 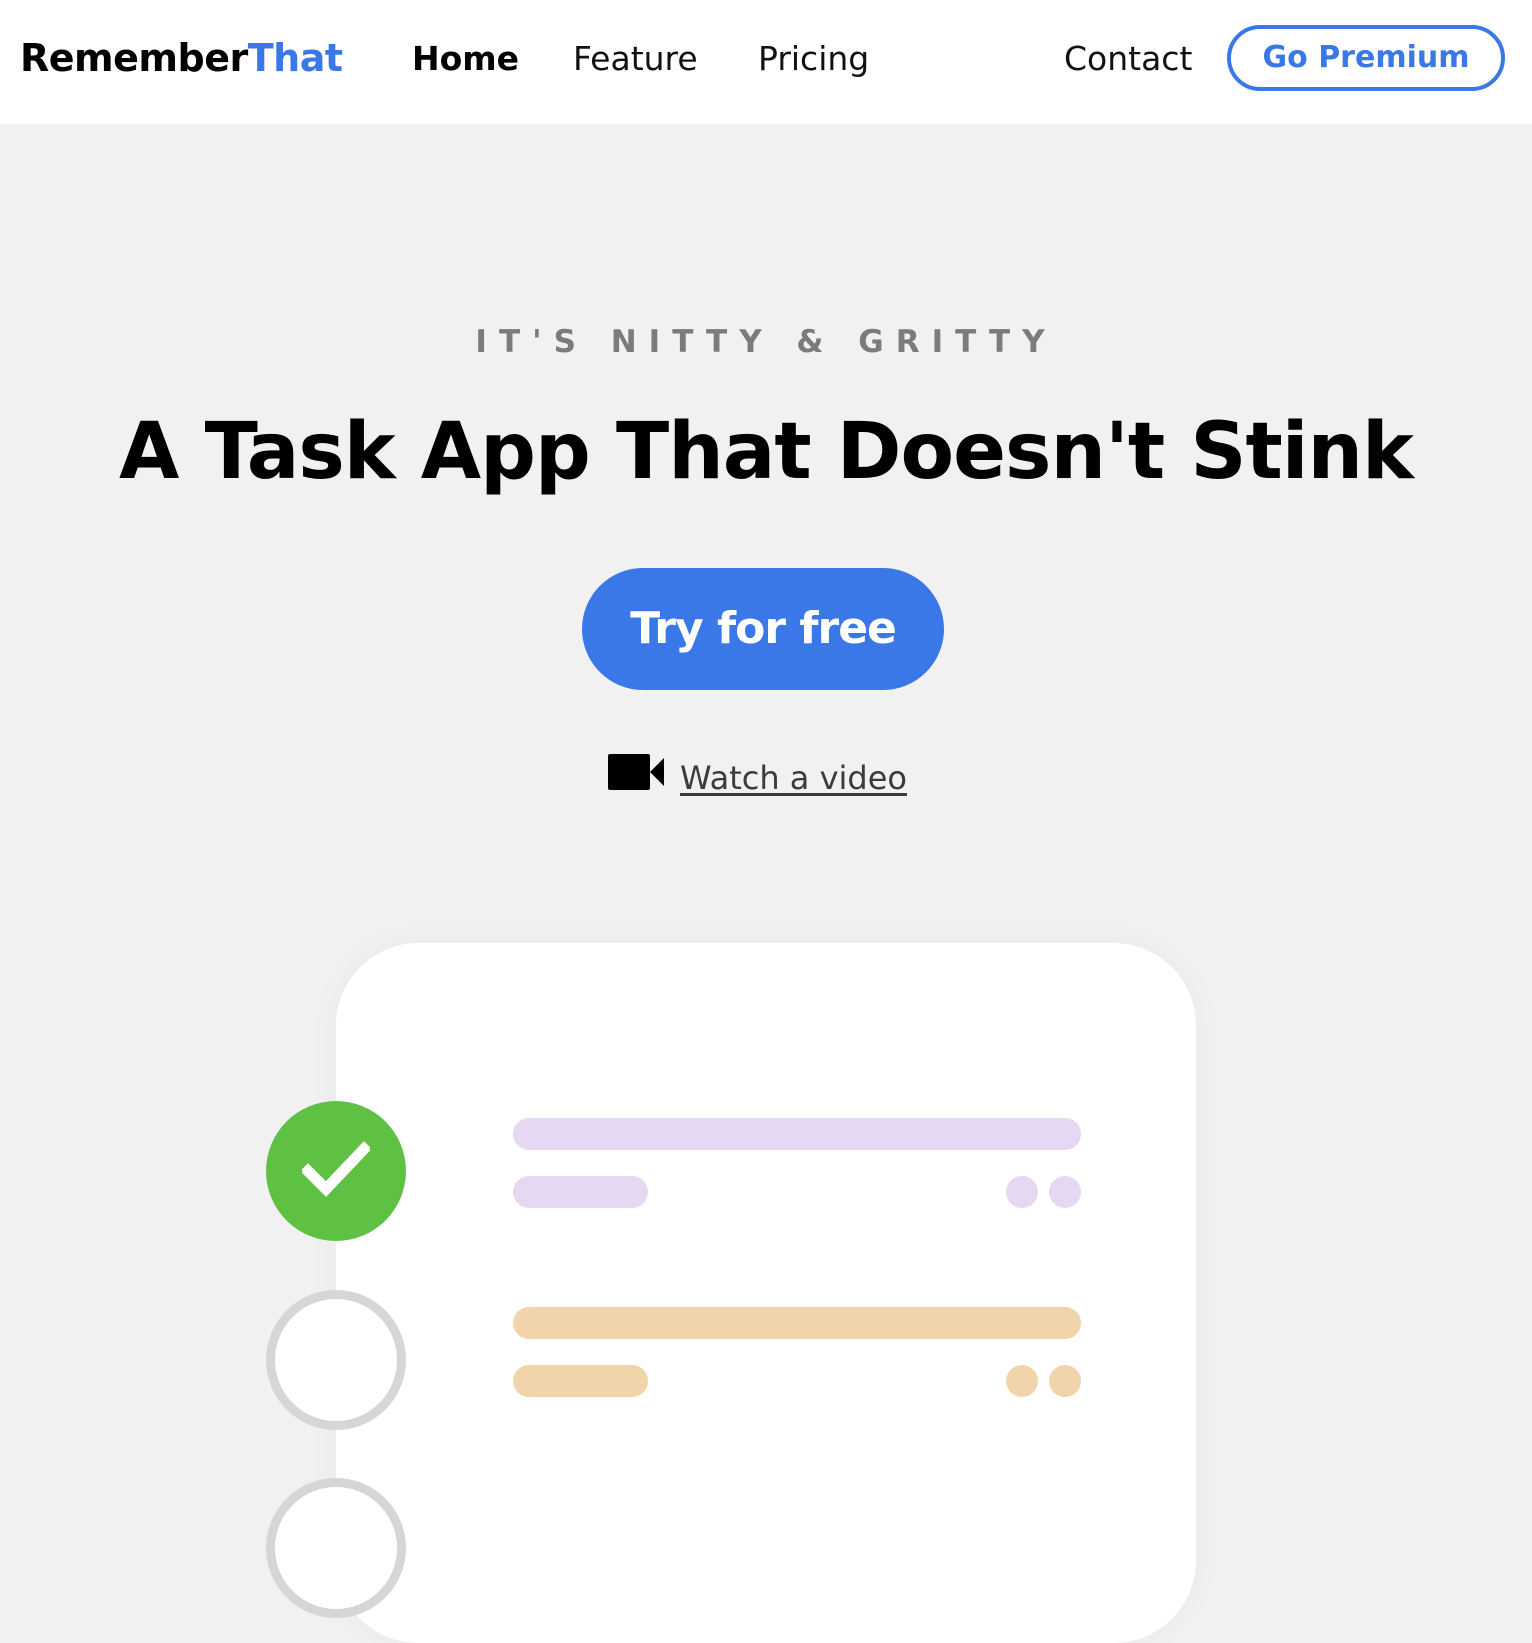 I want to click on logo: RememberThat, so click(x=181, y=58).